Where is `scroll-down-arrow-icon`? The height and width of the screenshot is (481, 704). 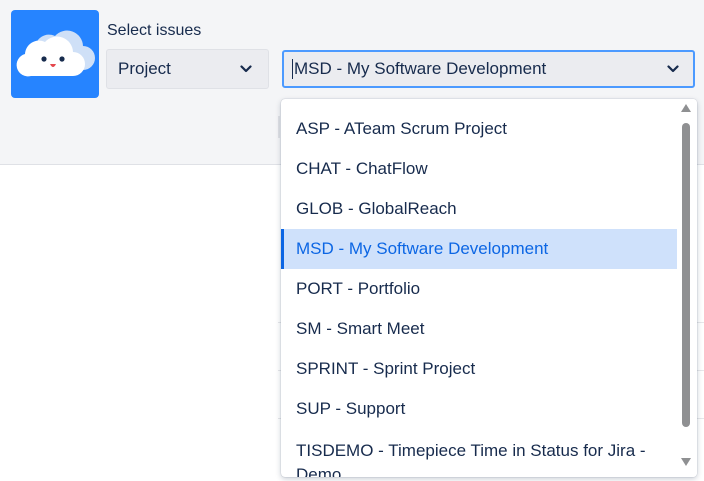 scroll-down-arrow-icon is located at coordinates (686, 462).